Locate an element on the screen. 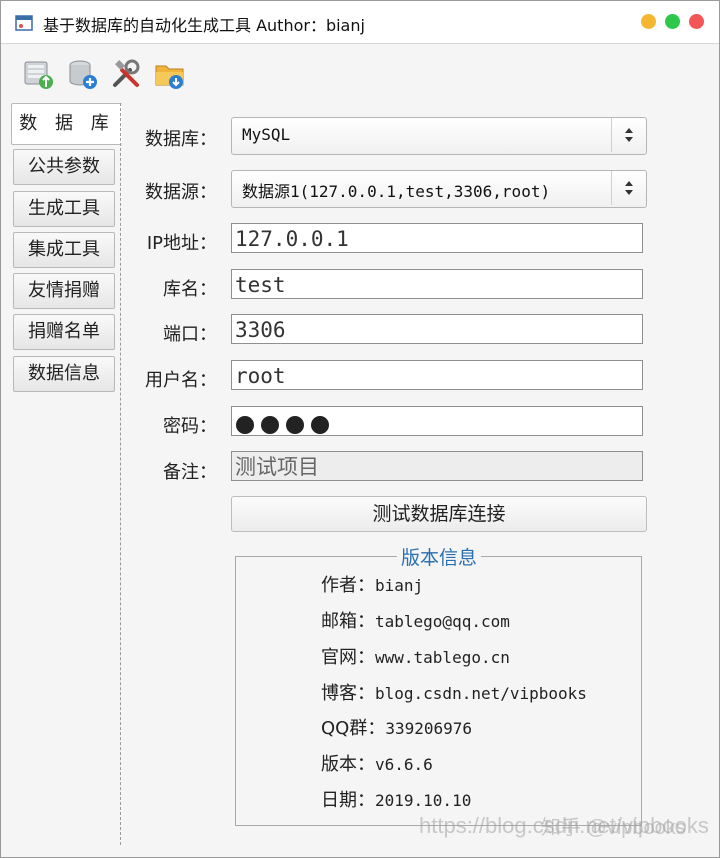 The width and height of the screenshot is (720, 858). remark-label: 备注： is located at coordinates (190, 472).